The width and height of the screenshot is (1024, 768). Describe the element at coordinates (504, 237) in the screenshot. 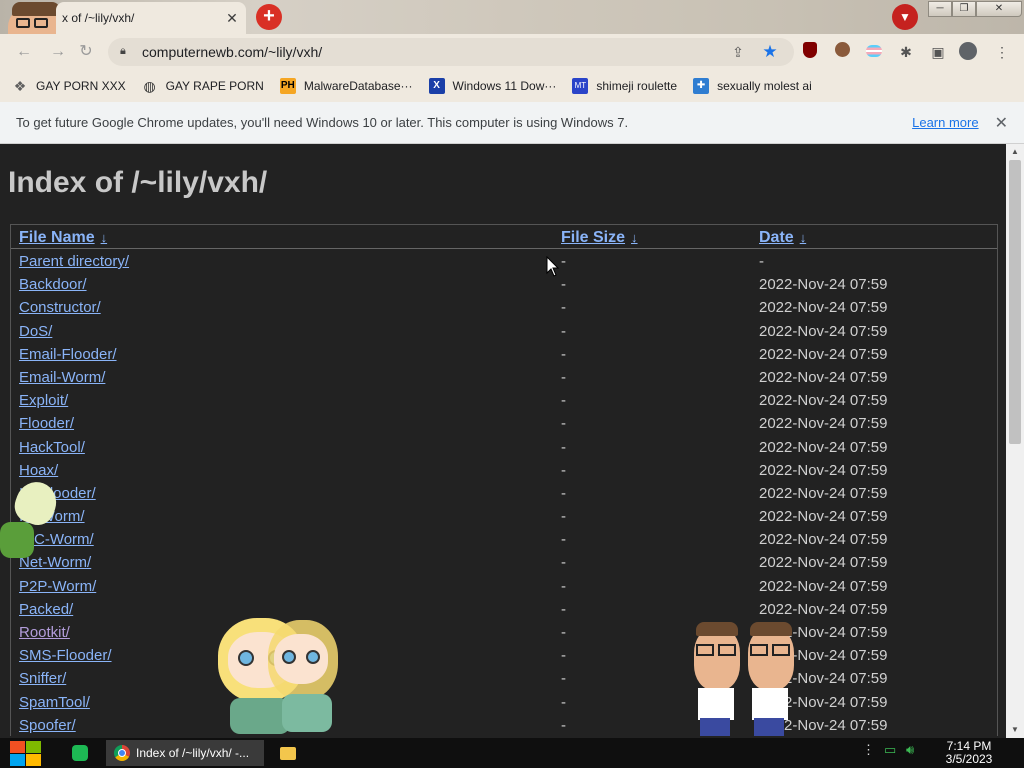

I see `table-header: File Name ↓ File Size ↓ Date ↓` at that location.